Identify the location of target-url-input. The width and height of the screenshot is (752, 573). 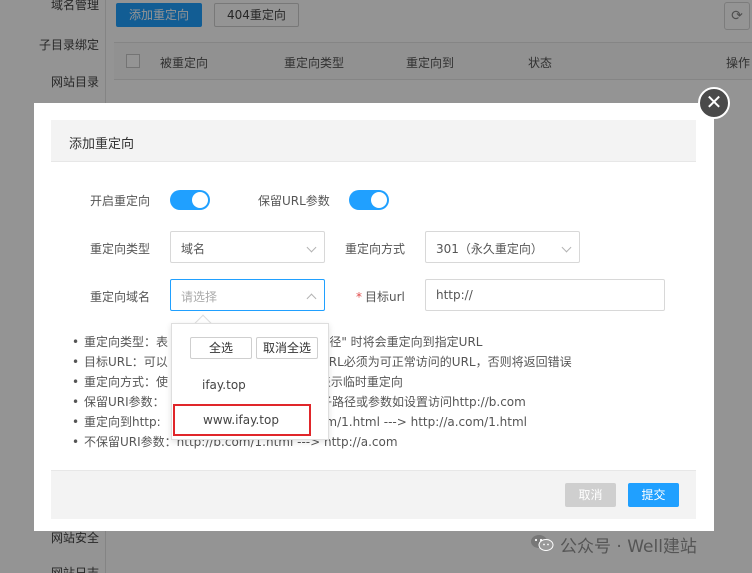
(545, 295).